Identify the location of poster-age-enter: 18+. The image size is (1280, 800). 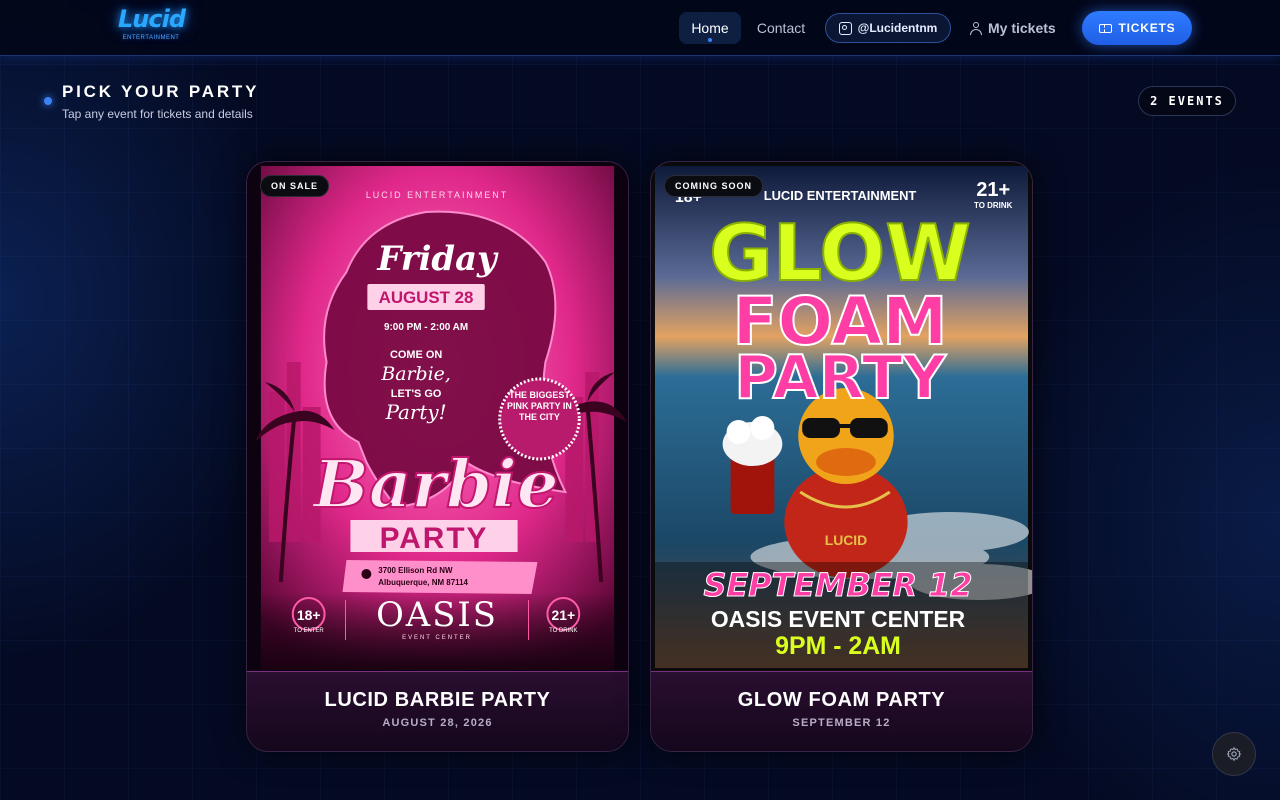
(309, 615).